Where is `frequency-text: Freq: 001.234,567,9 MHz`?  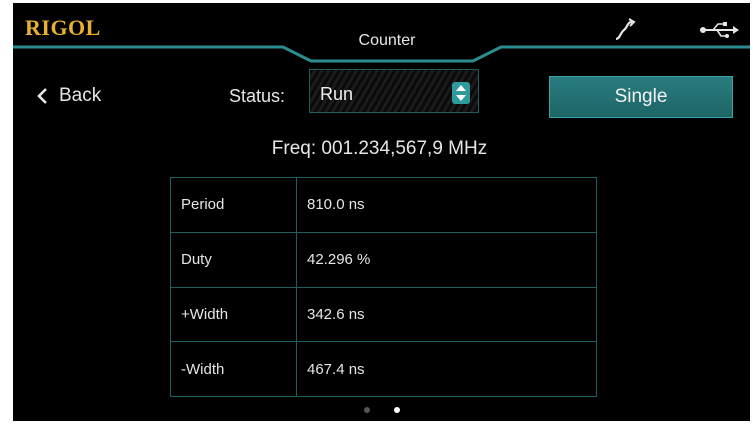 frequency-text: Freq: 001.234,567,9 MHz is located at coordinates (379, 148).